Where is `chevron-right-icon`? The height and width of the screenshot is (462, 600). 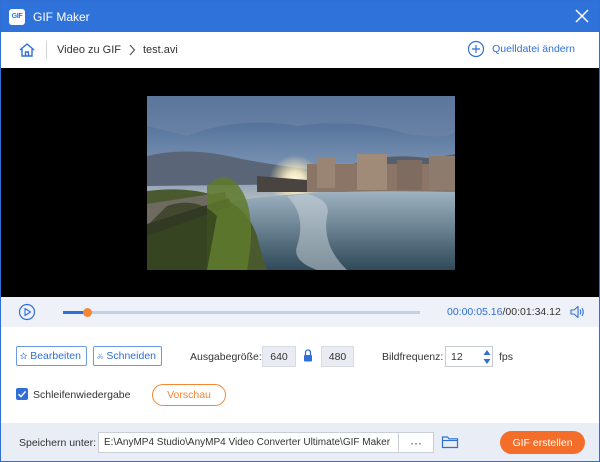 chevron-right-icon is located at coordinates (132, 50).